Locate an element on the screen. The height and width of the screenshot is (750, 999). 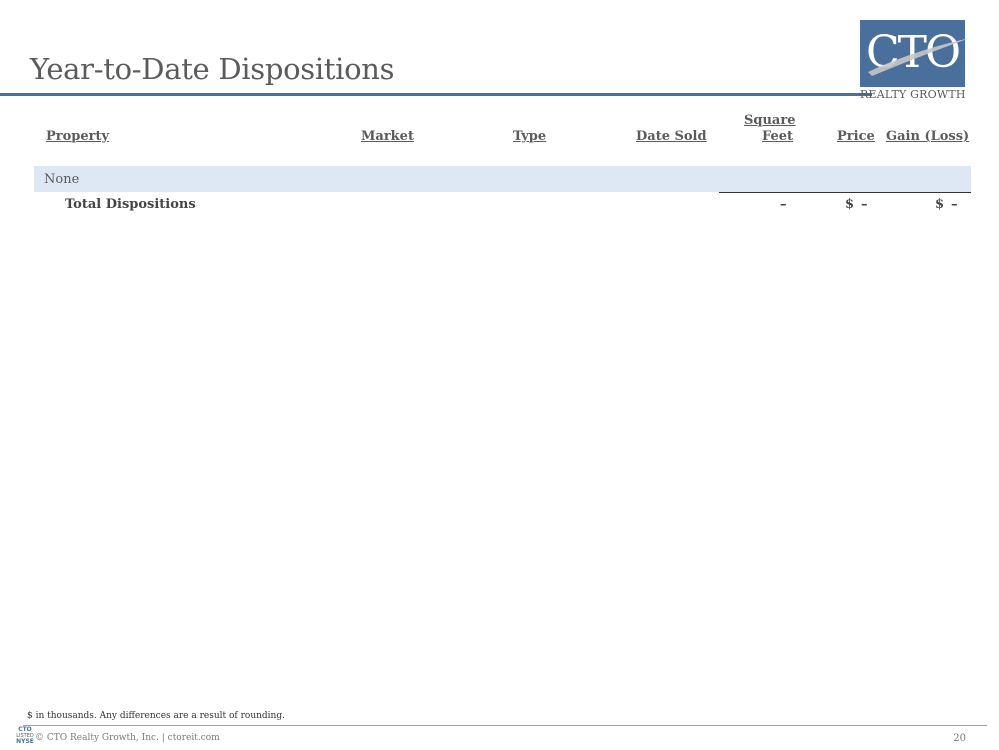
total-row-label: Total Dispositions is located at coordinates (130, 204).